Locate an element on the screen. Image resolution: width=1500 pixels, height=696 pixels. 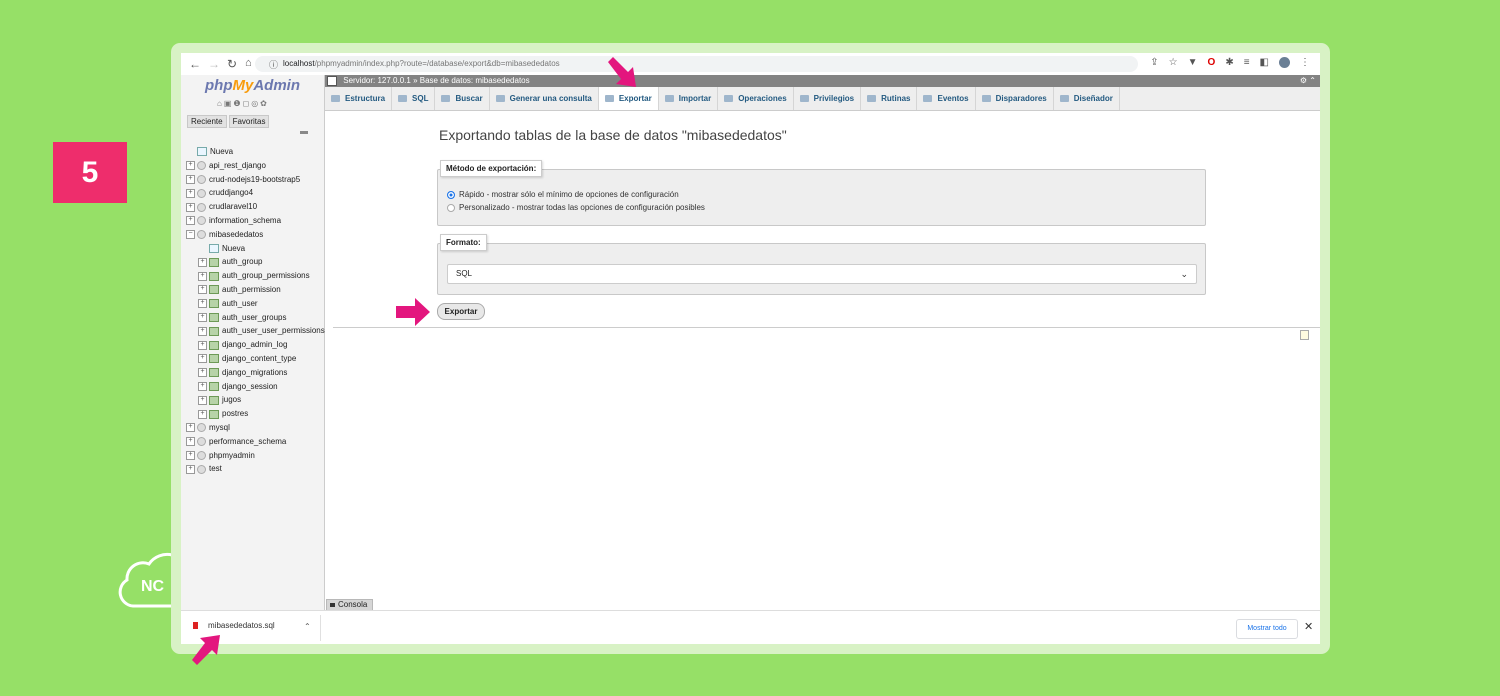
bookmark-star-icon: ☆ is located at coordinates (1173, 62).